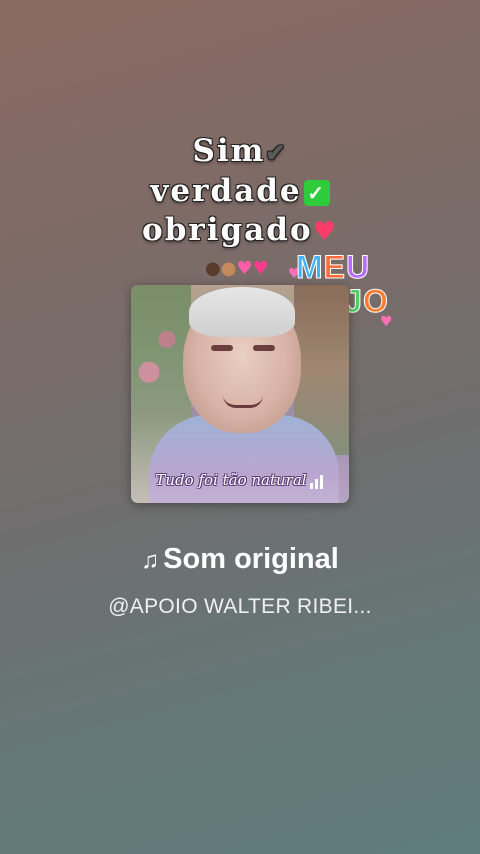  Describe the element at coordinates (325, 232) in the screenshot. I see `sparkling-heart-icon: ♥` at that location.